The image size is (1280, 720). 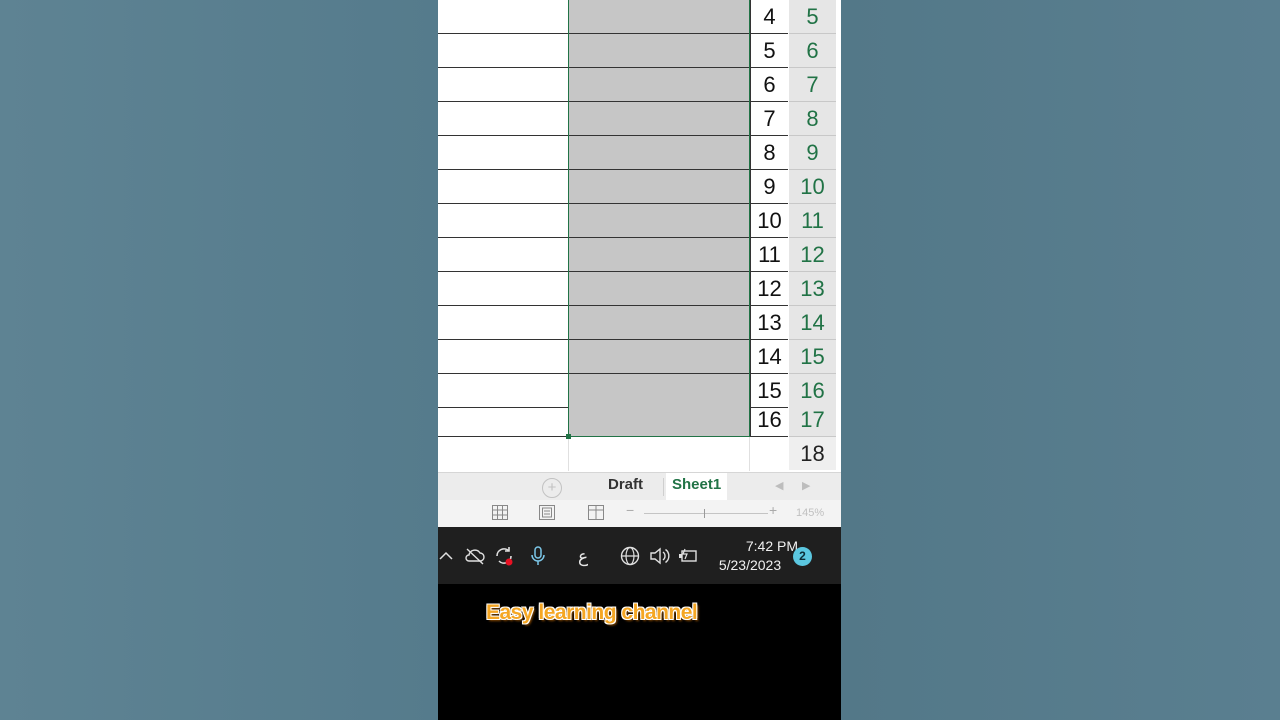 I want to click on scroll-tabs-left-icon: ◀, so click(x=779, y=485).